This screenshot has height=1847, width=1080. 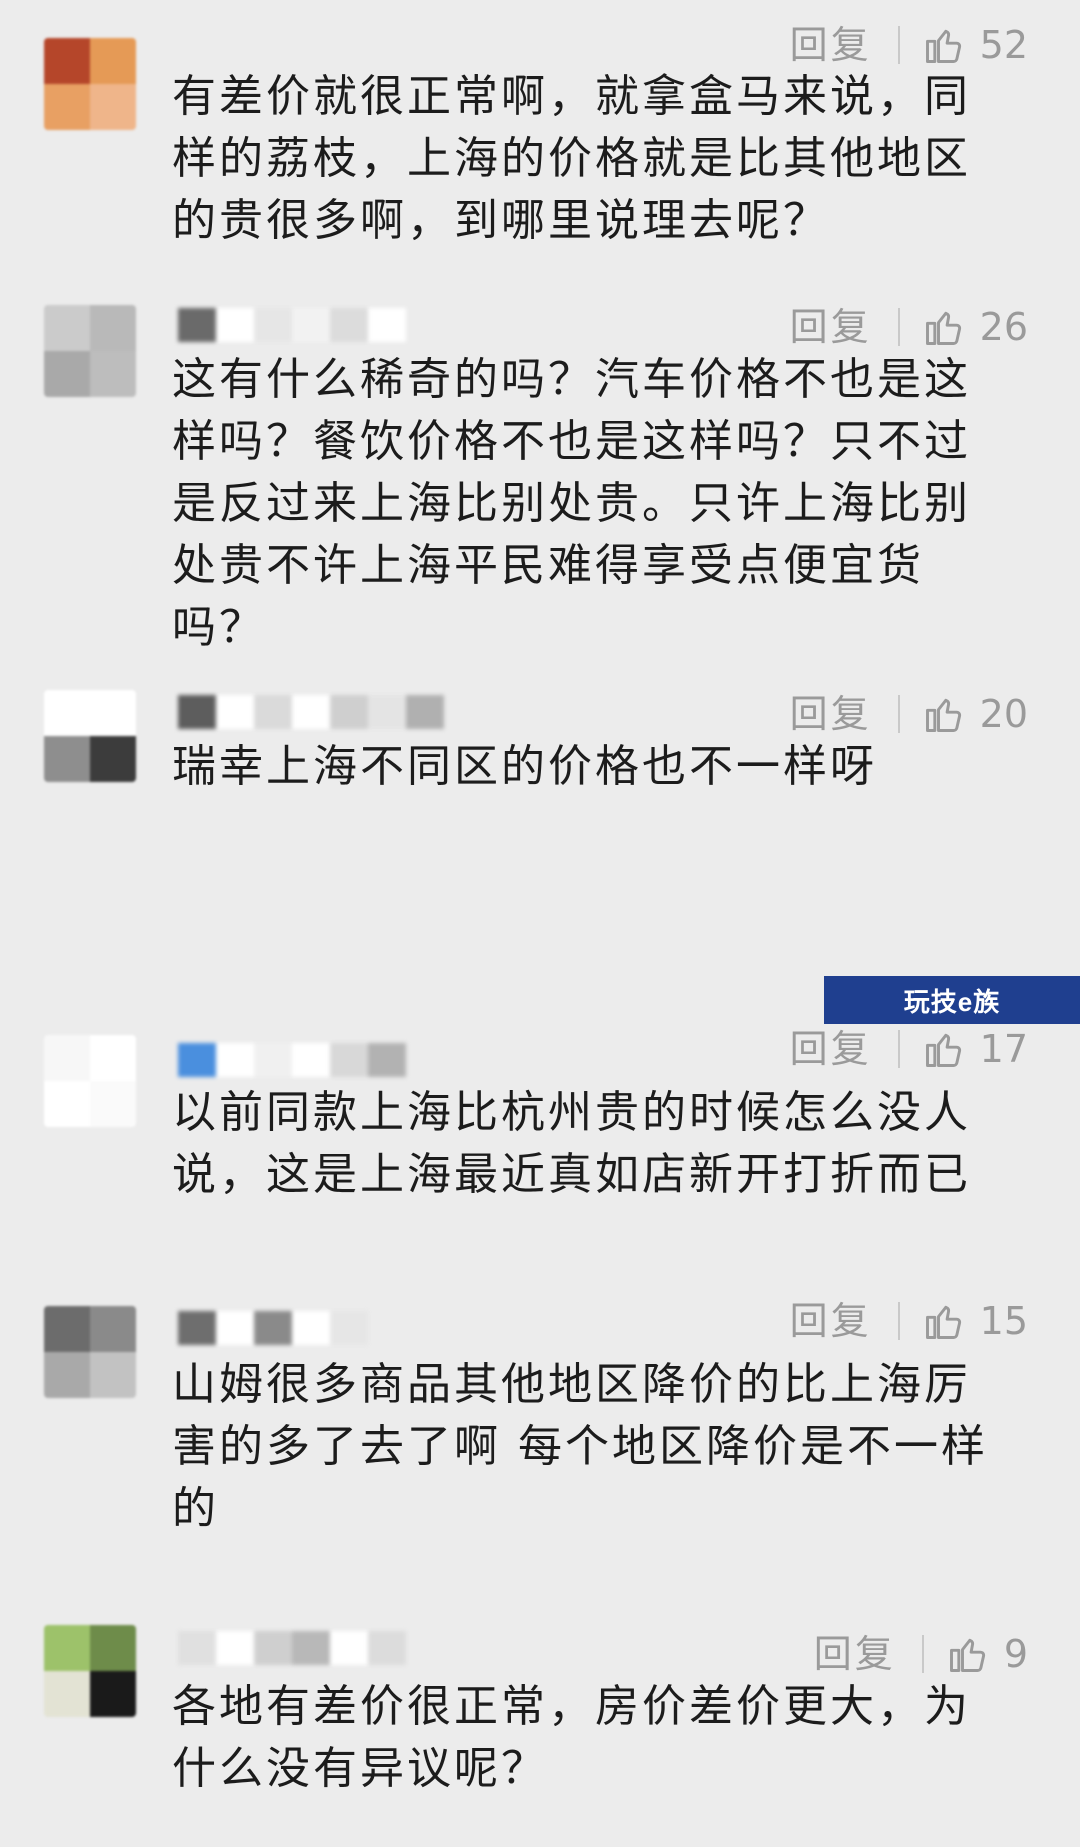 I want to click on comment-actions: 回复 26, so click(x=909, y=327).